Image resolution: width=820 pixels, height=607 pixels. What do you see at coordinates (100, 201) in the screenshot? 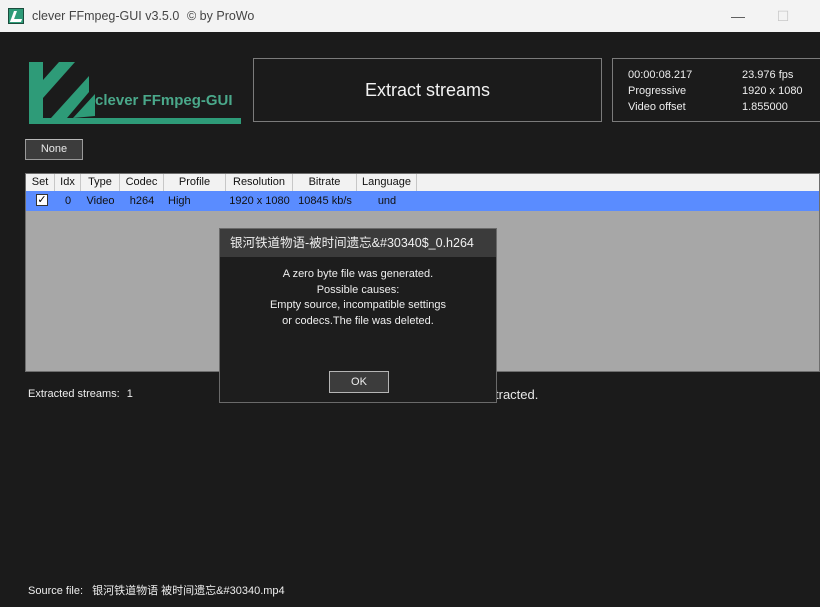
I see `cell-type: Video` at bounding box center [100, 201].